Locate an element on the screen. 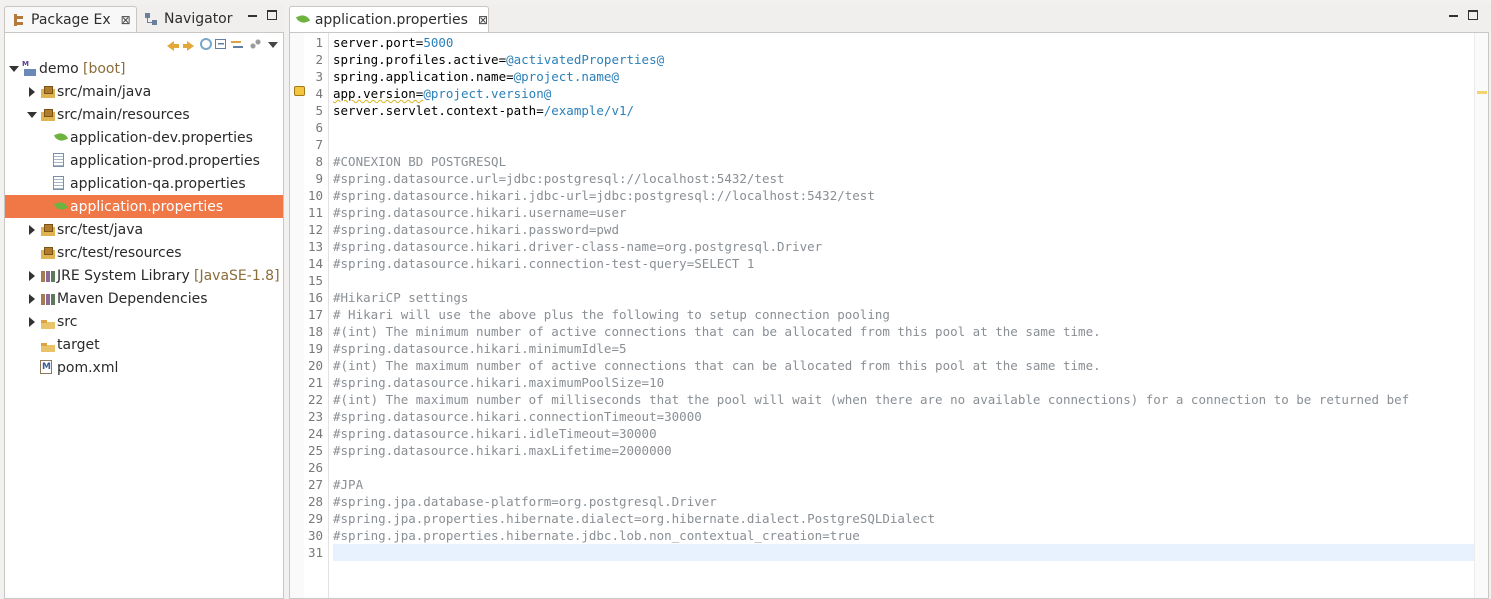 The image size is (1491, 599). line-number: 12 is located at coordinates (315, 229).